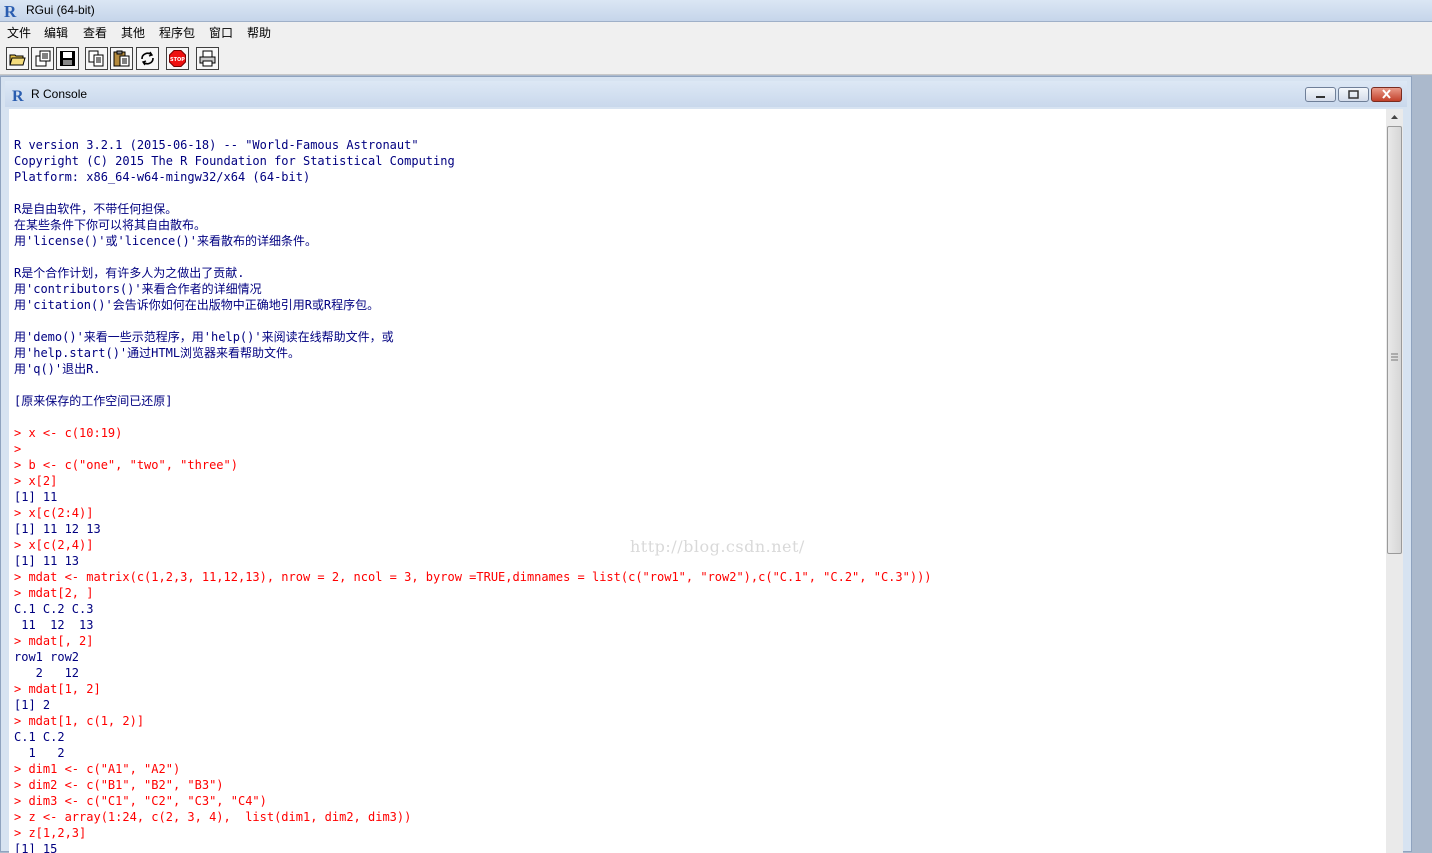  I want to click on scroll-up-arrow-icon, so click(1394, 117).